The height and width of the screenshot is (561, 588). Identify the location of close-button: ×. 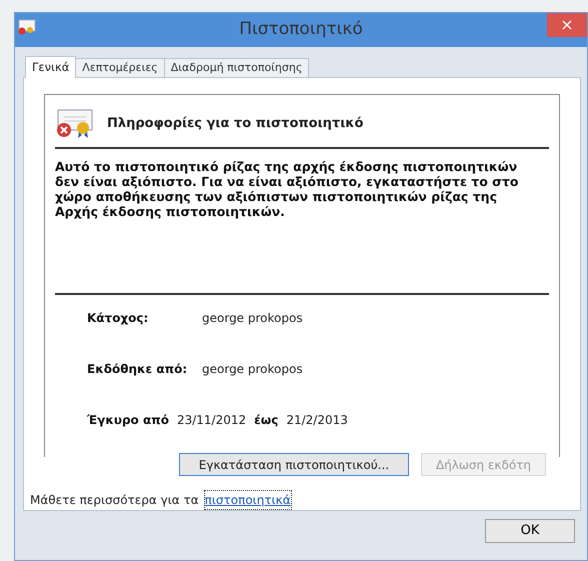
(567, 25).